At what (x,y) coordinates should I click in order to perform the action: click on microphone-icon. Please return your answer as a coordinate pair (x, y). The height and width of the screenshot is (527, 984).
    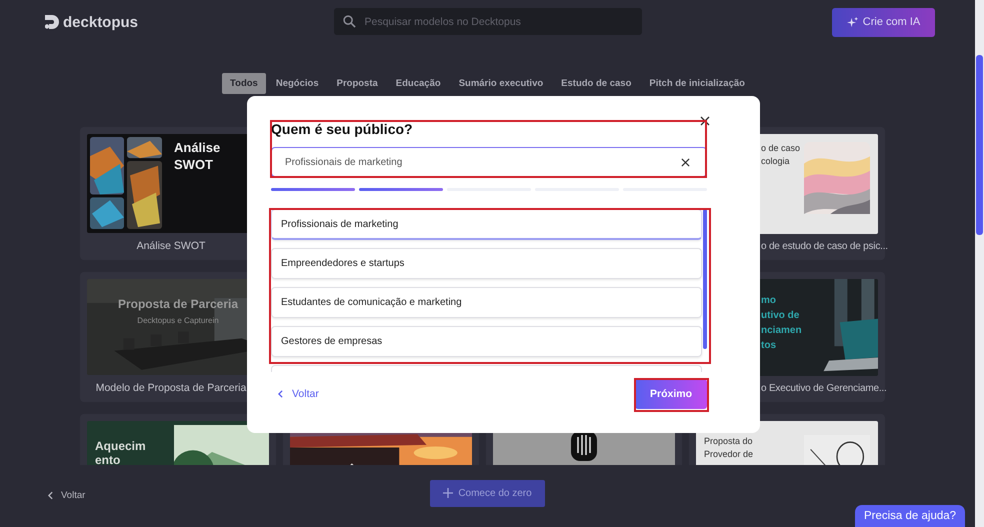
    Looking at the image, I should click on (584, 446).